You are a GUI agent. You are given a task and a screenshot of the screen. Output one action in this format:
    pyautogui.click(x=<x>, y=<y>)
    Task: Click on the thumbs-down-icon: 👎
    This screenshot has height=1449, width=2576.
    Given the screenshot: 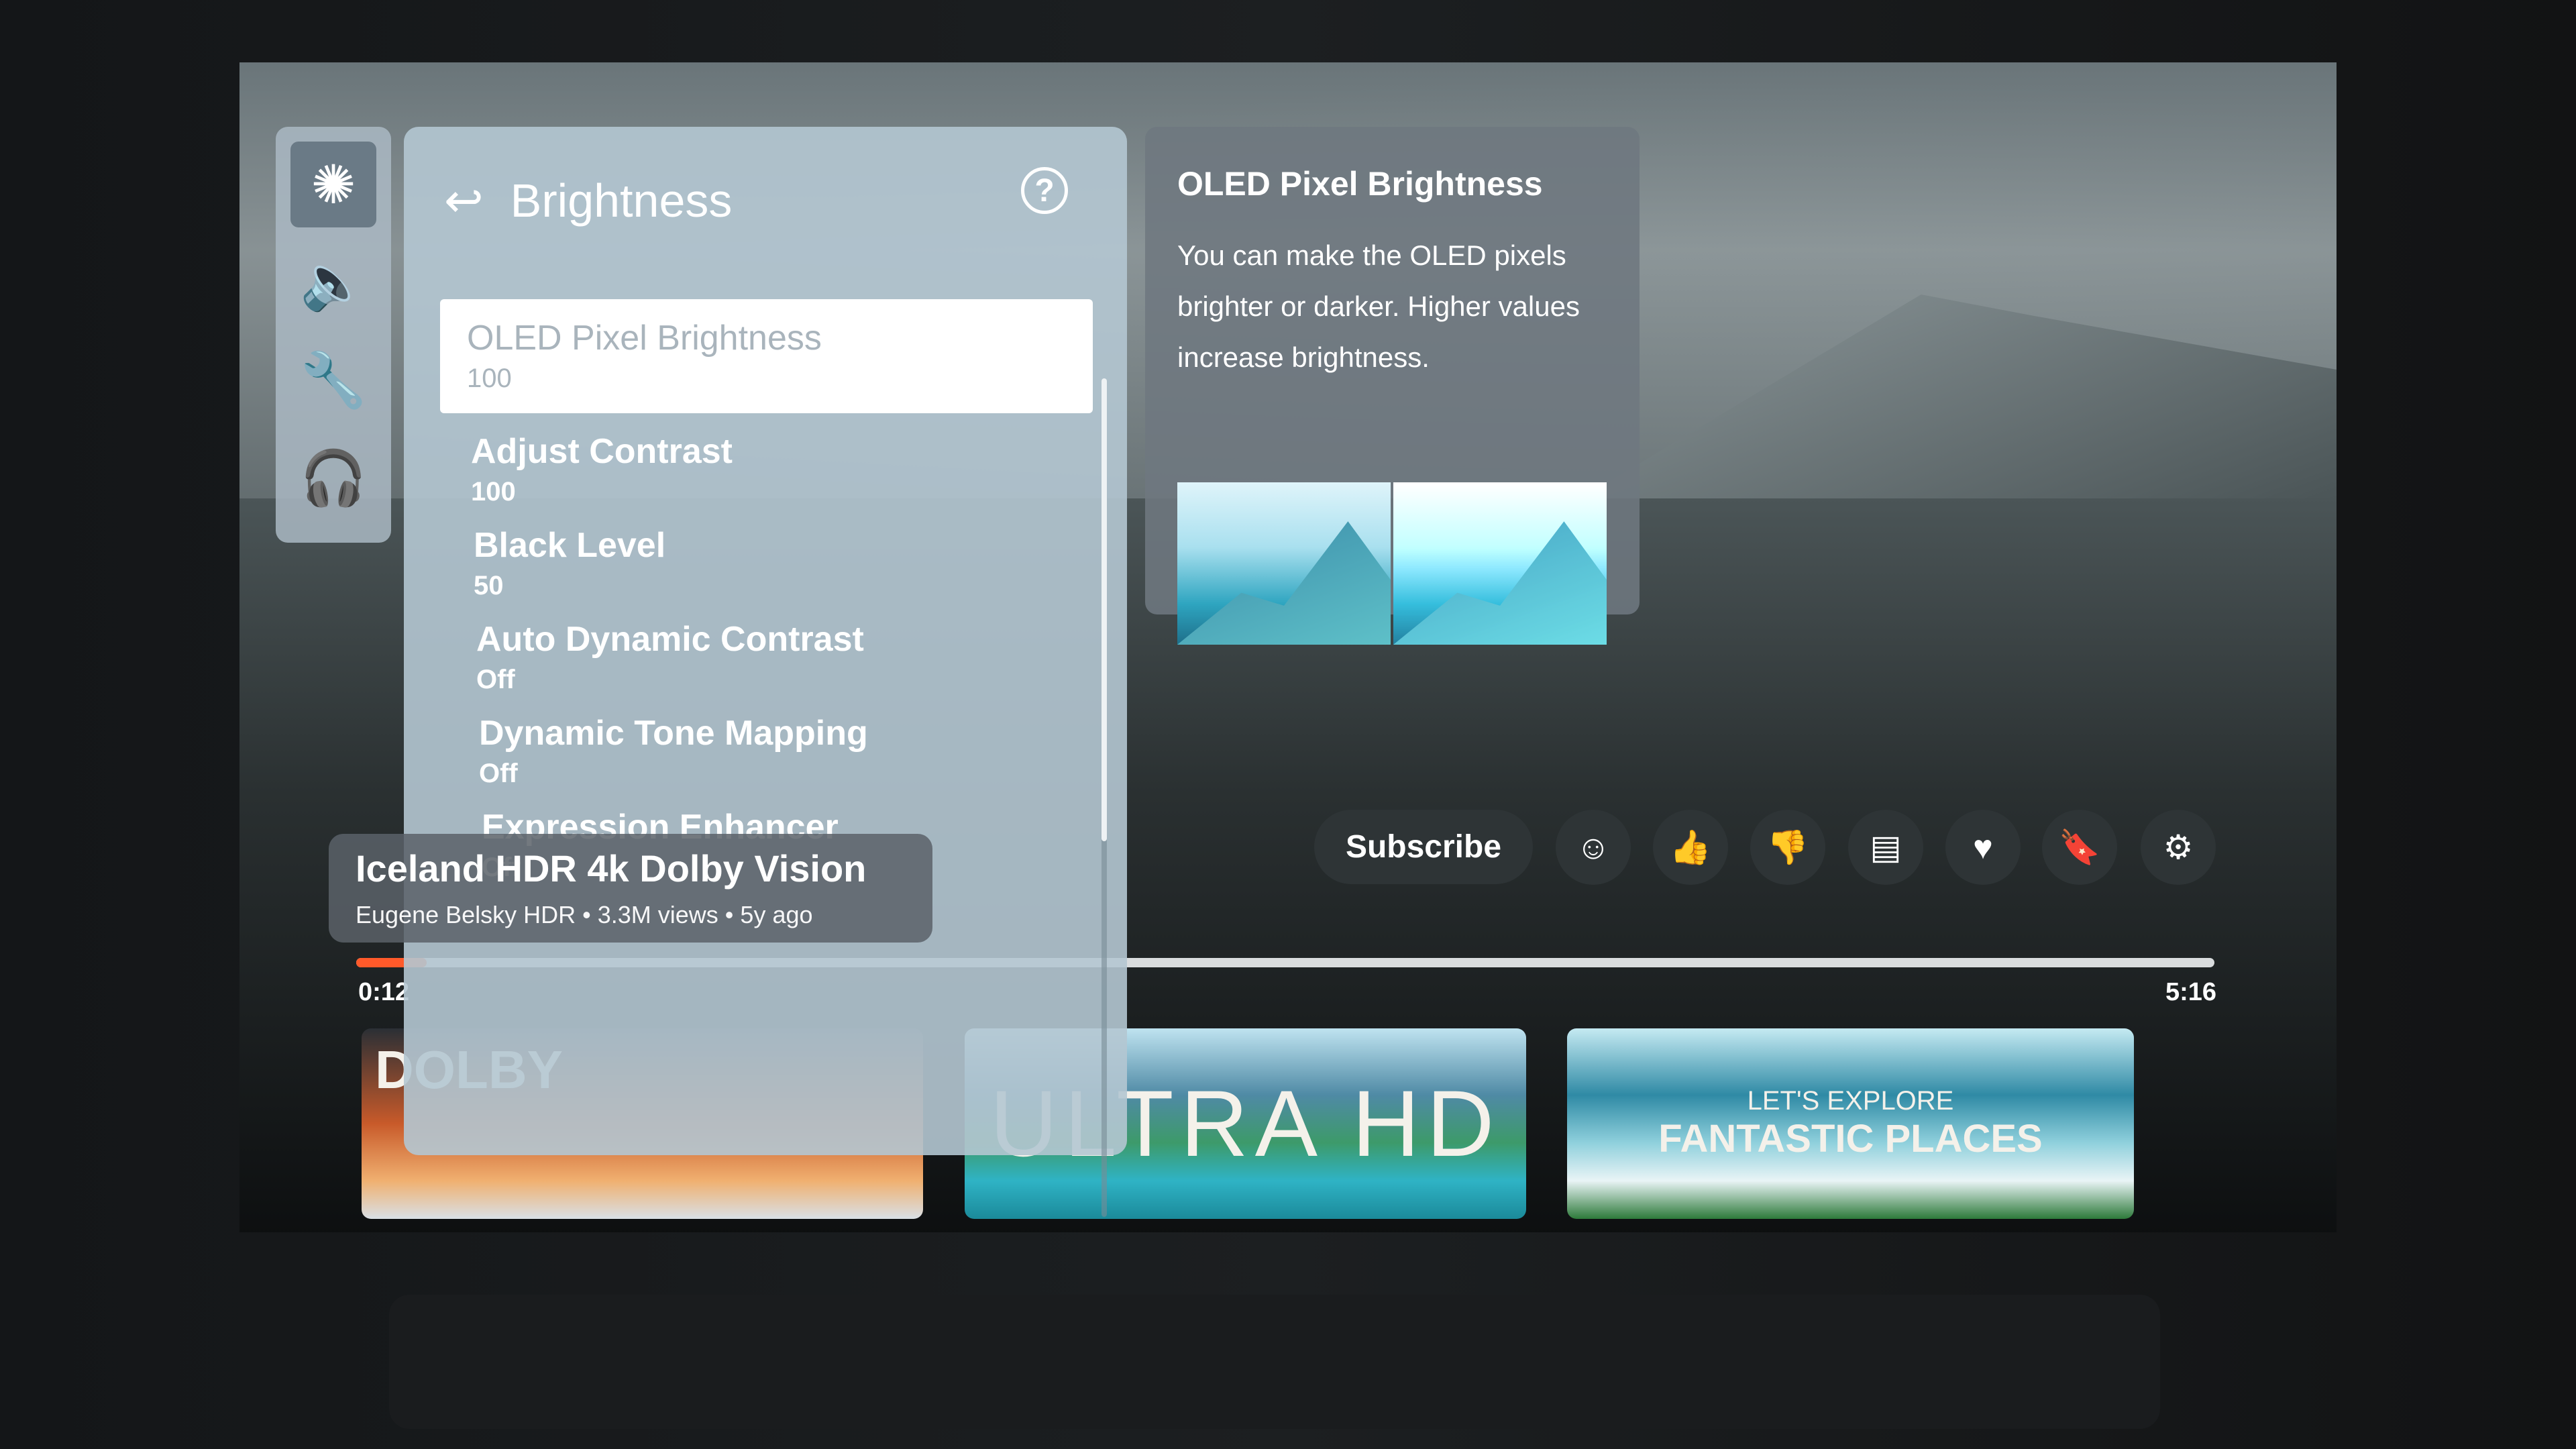 What is the action you would take?
    pyautogui.click(x=1787, y=847)
    